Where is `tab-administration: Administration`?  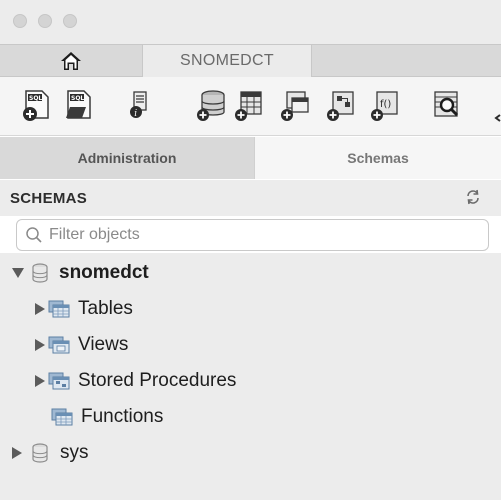
tab-administration: Administration is located at coordinates (127, 158).